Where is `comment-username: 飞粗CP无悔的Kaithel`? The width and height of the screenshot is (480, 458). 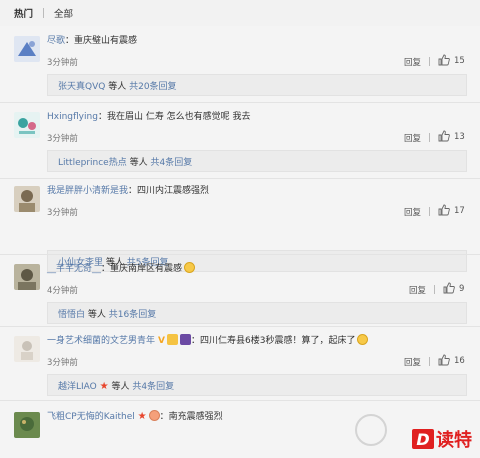
comment-username: 飞粗CP无悔的Kaithel is located at coordinates (91, 417).